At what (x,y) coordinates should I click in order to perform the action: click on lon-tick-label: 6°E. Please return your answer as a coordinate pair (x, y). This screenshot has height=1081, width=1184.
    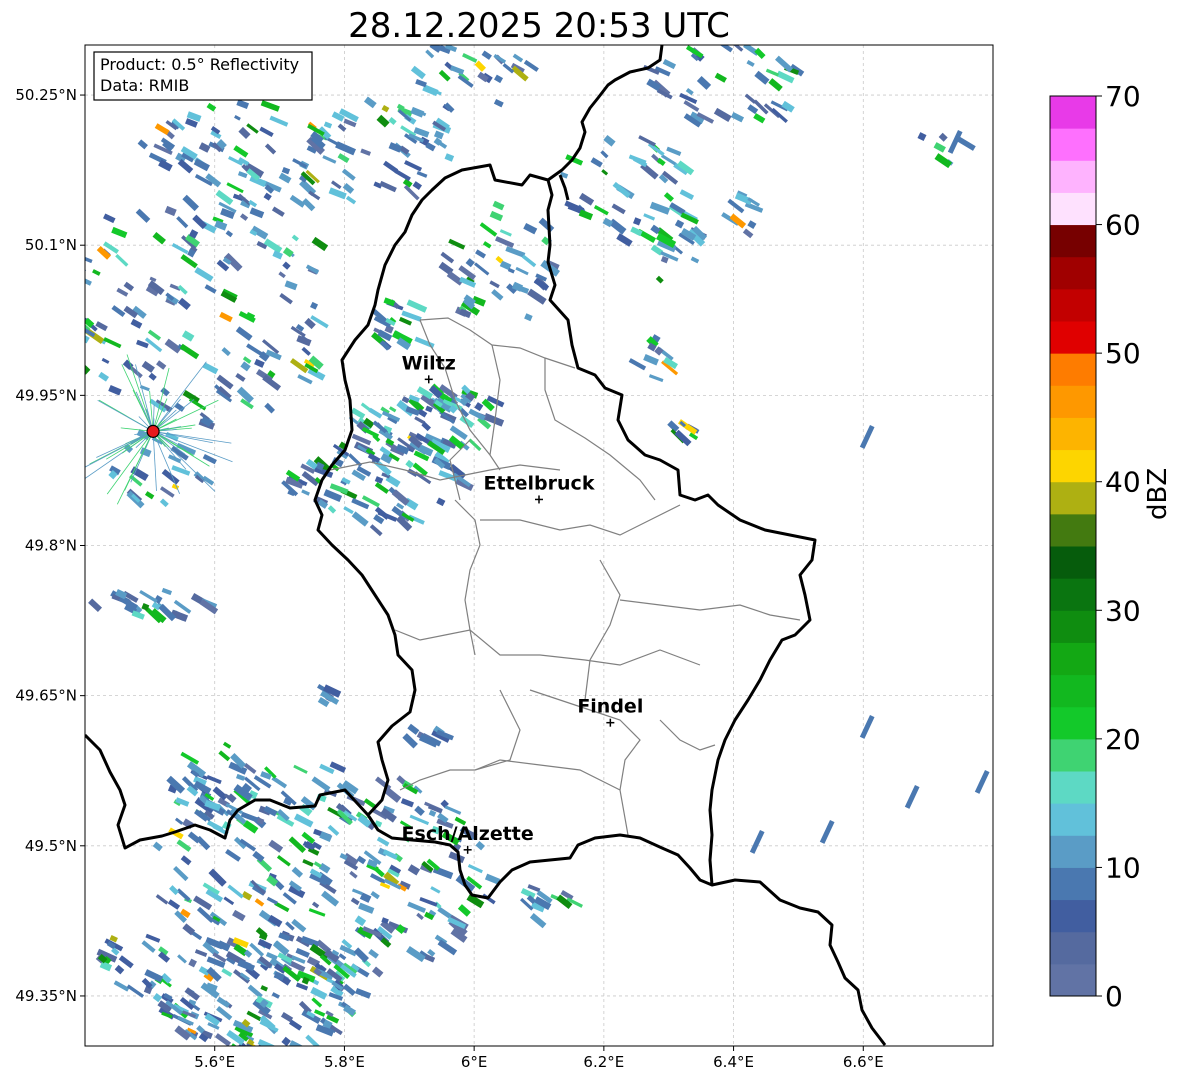
    Looking at the image, I should click on (474, 1062).